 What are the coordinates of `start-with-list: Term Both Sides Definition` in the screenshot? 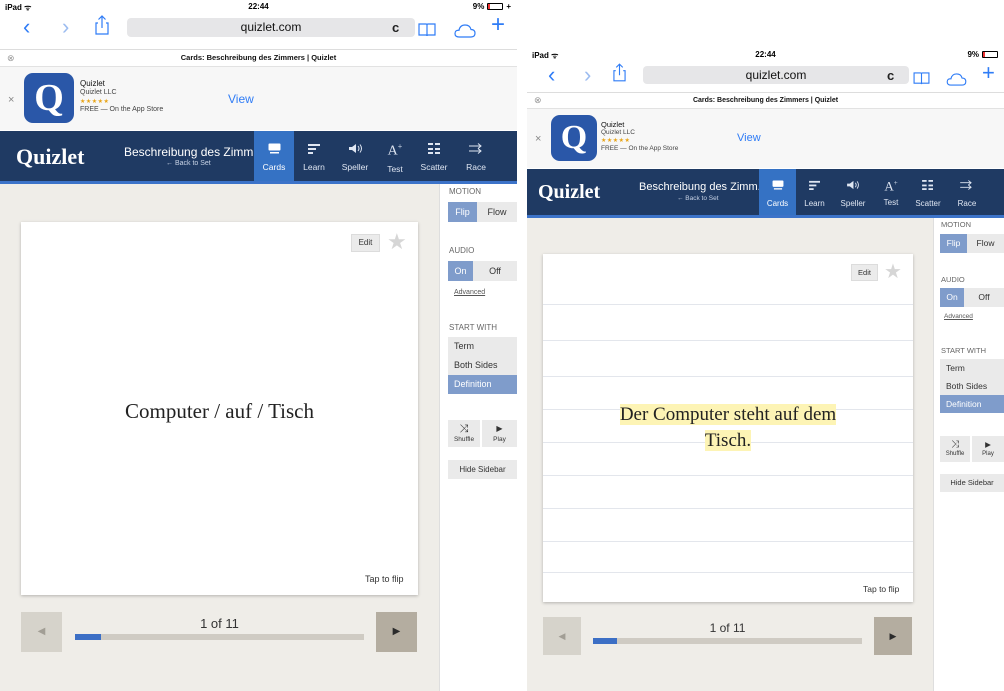 It's located at (482, 365).